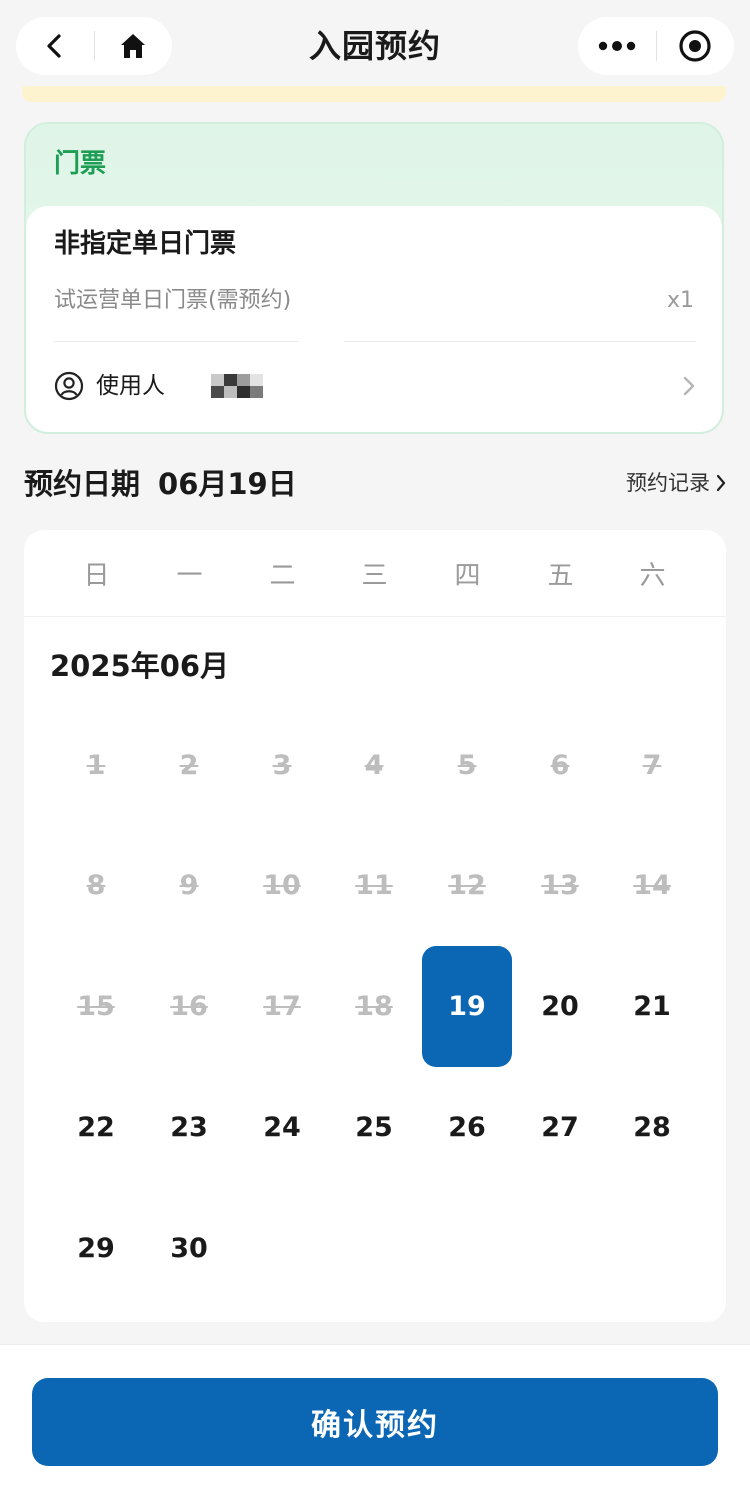 The image size is (750, 1490). Describe the element at coordinates (467, 575) in the screenshot. I see `weekday-label: 四` at that location.